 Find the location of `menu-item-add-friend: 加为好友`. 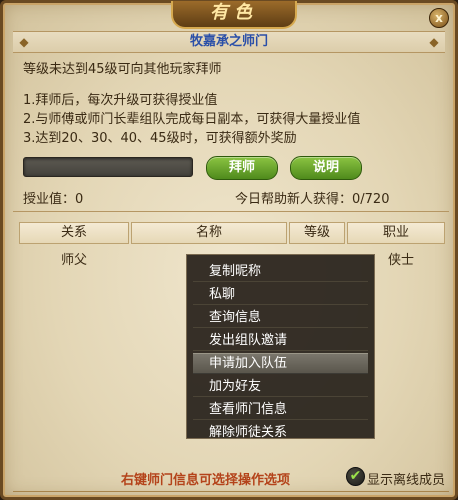

menu-item-add-friend: 加为好友 is located at coordinates (280, 386).